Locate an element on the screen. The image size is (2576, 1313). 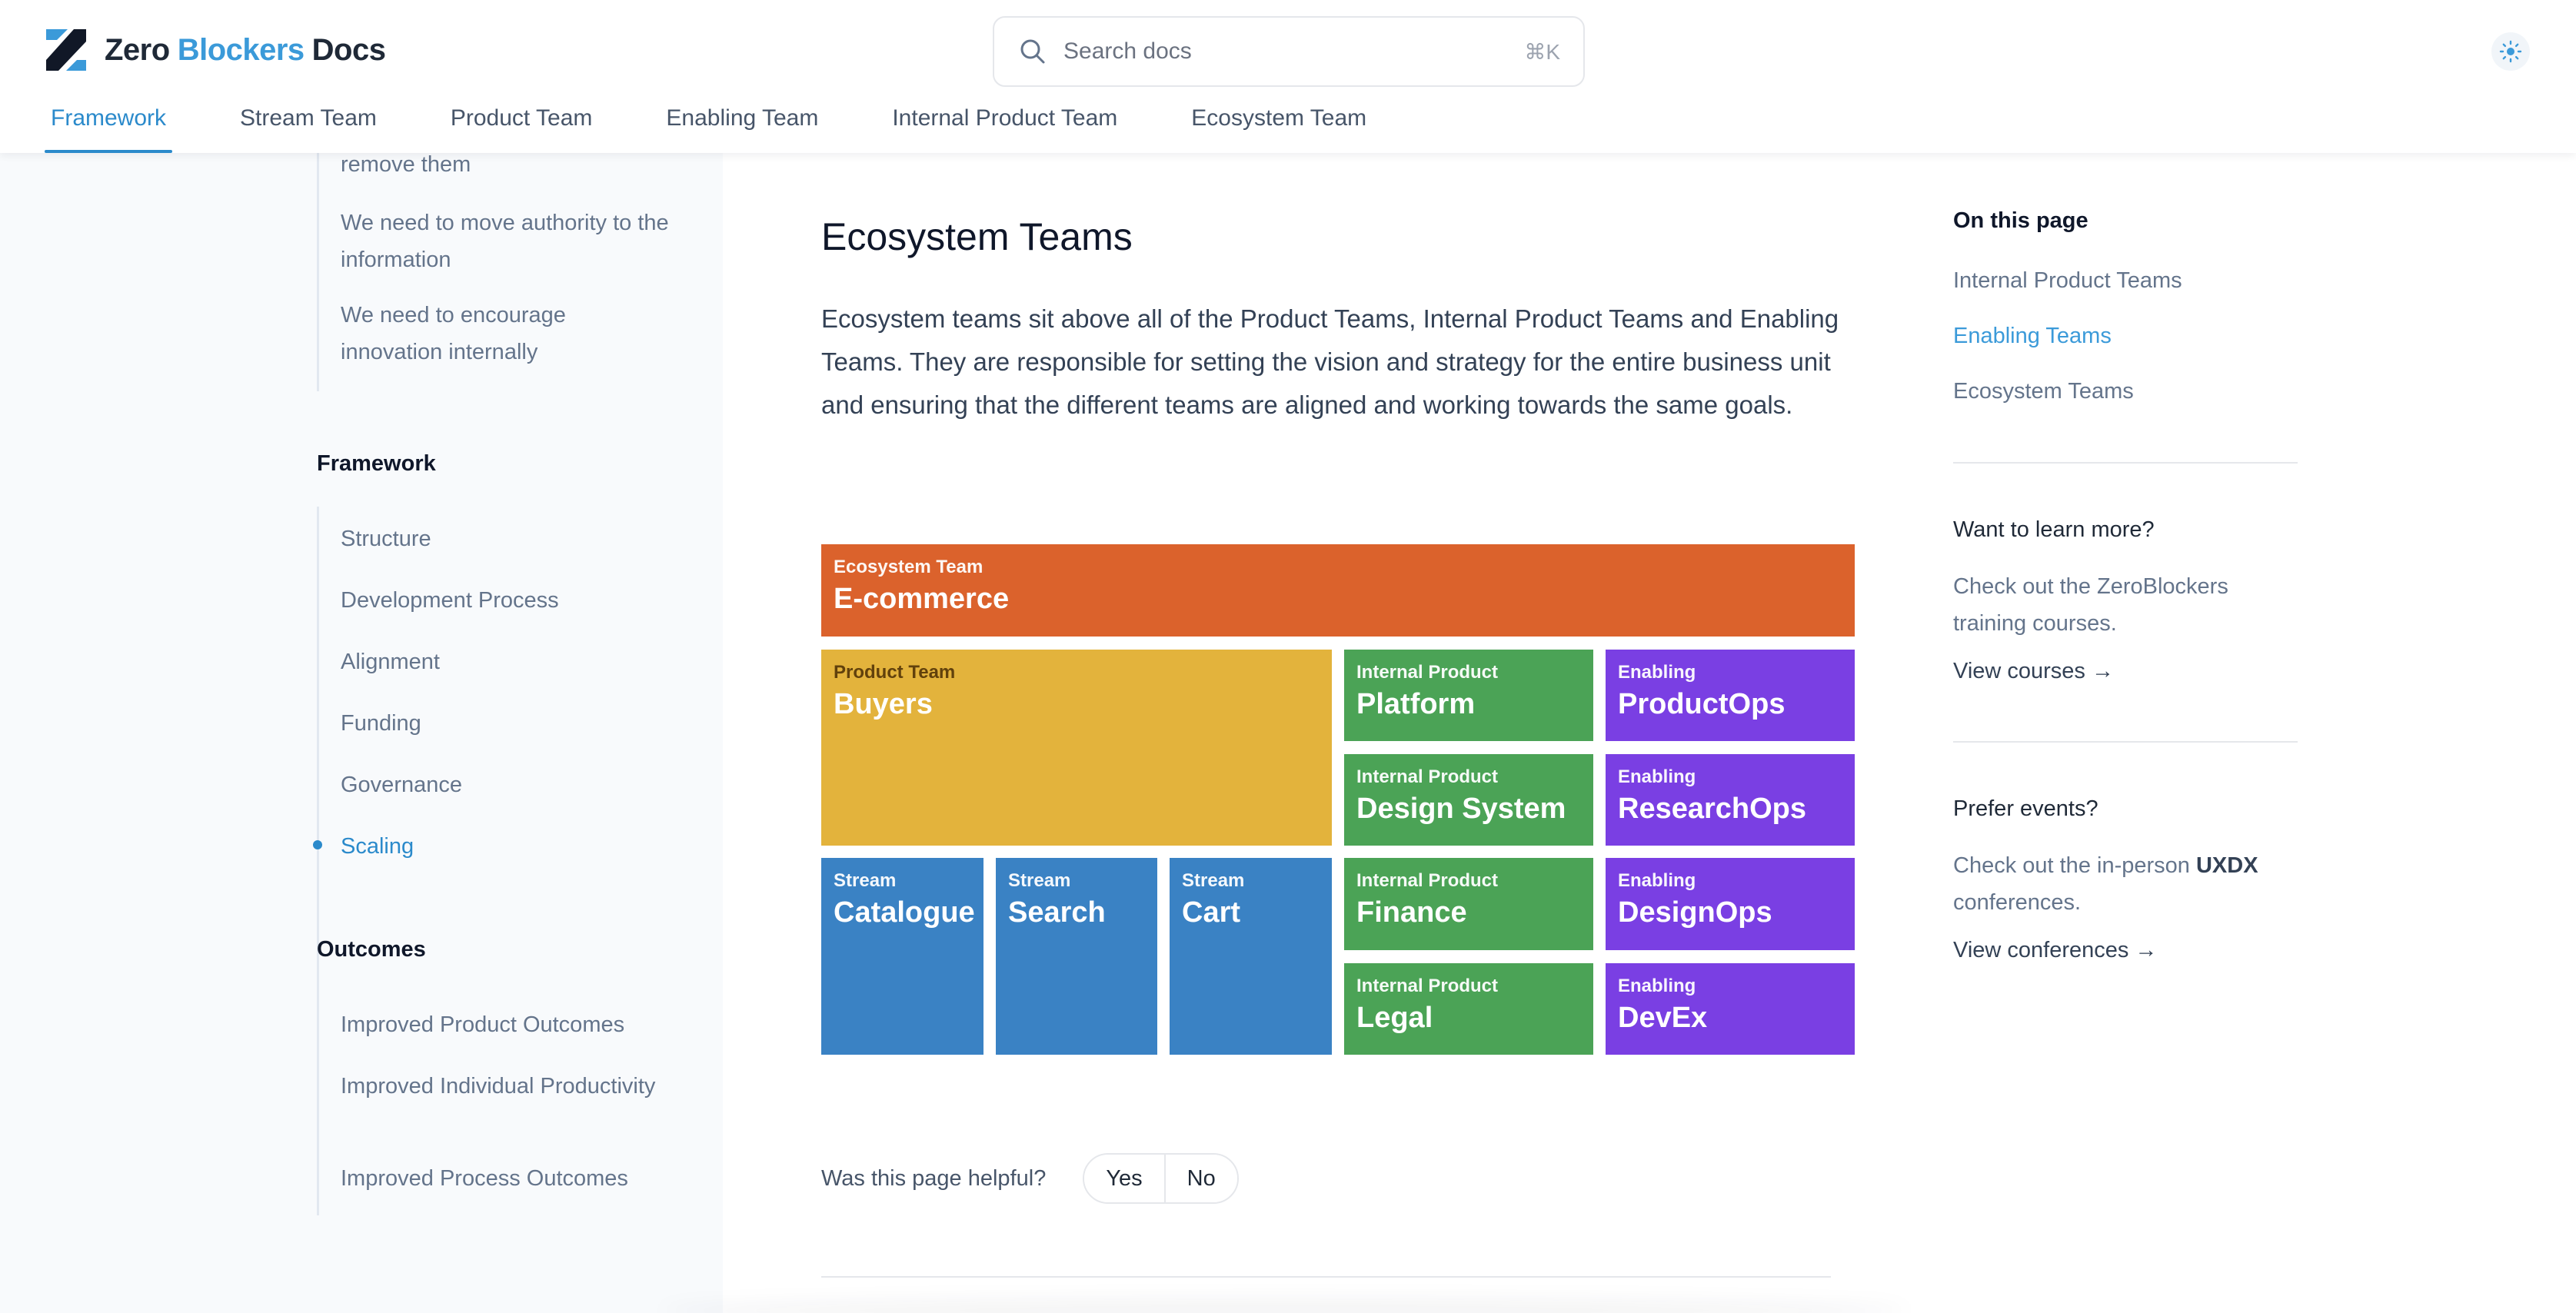
block-name: Platform is located at coordinates (1416, 704).